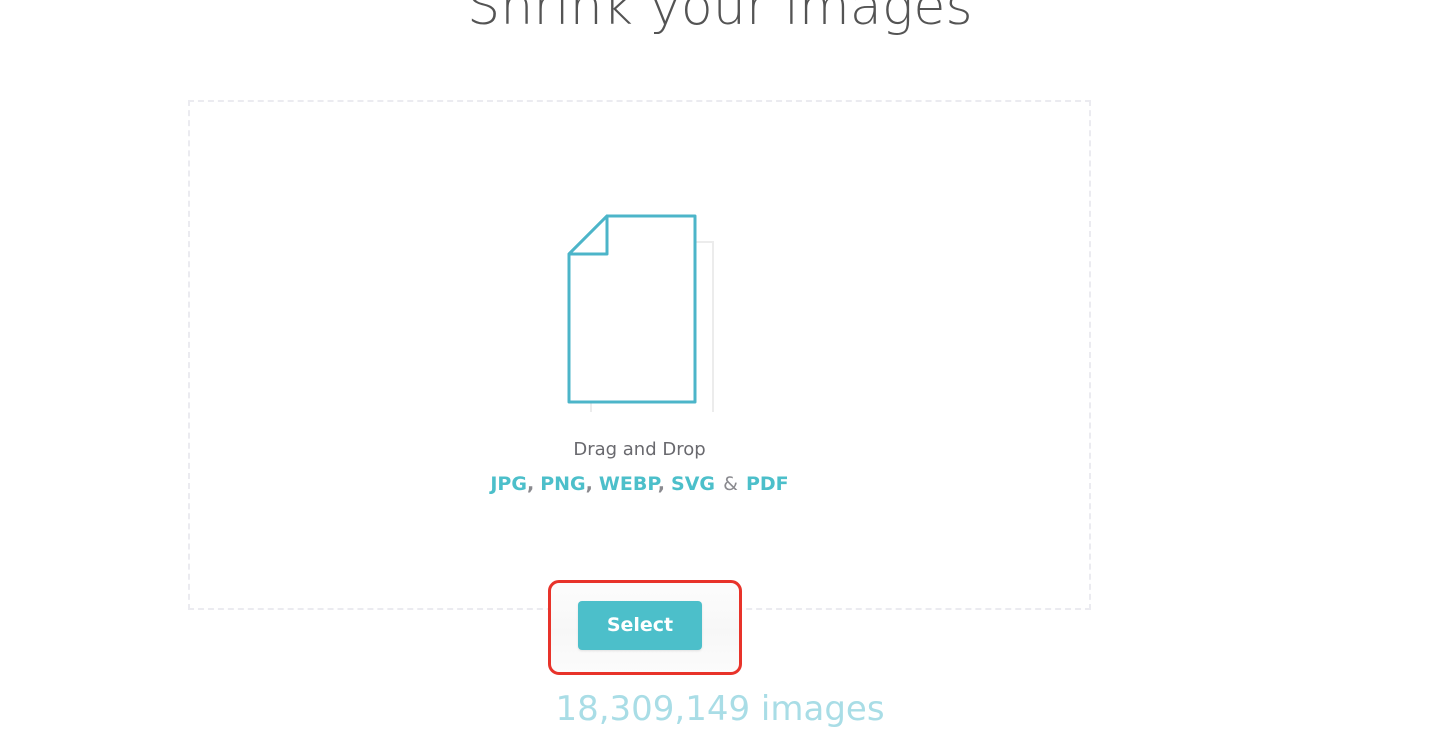  What do you see at coordinates (508, 484) in the screenshot?
I see `format-jpg: JPG` at bounding box center [508, 484].